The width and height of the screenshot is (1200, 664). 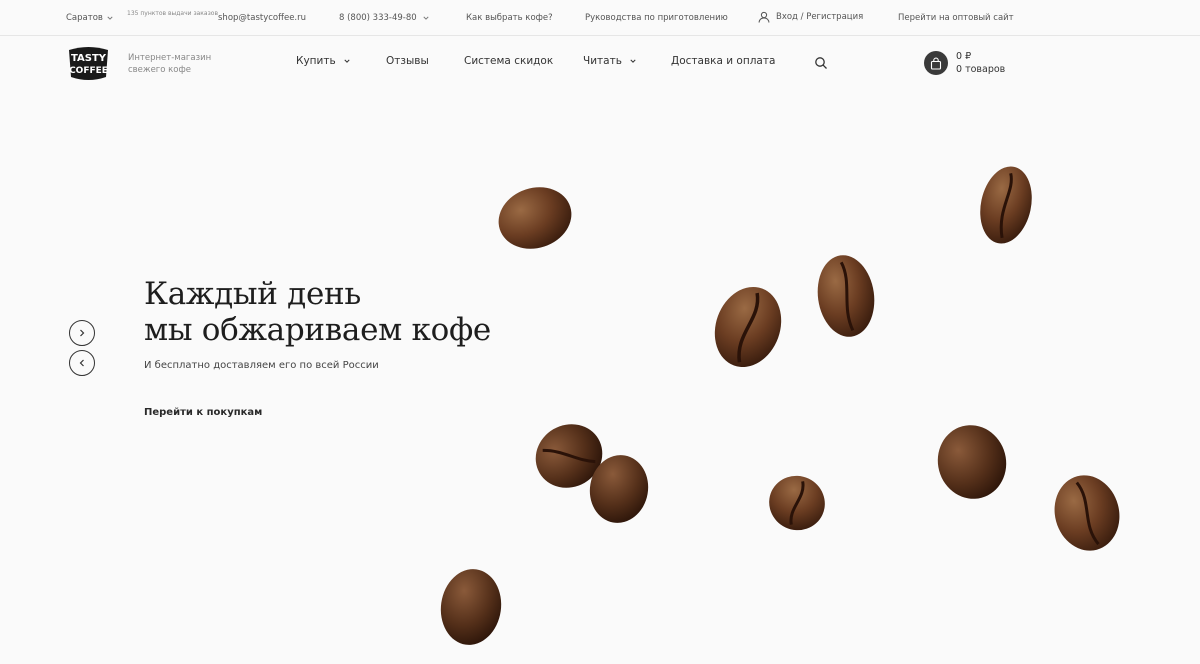 What do you see at coordinates (170, 64) in the screenshot?
I see `site-tagline: Интернет-магазин свежего кофе` at bounding box center [170, 64].